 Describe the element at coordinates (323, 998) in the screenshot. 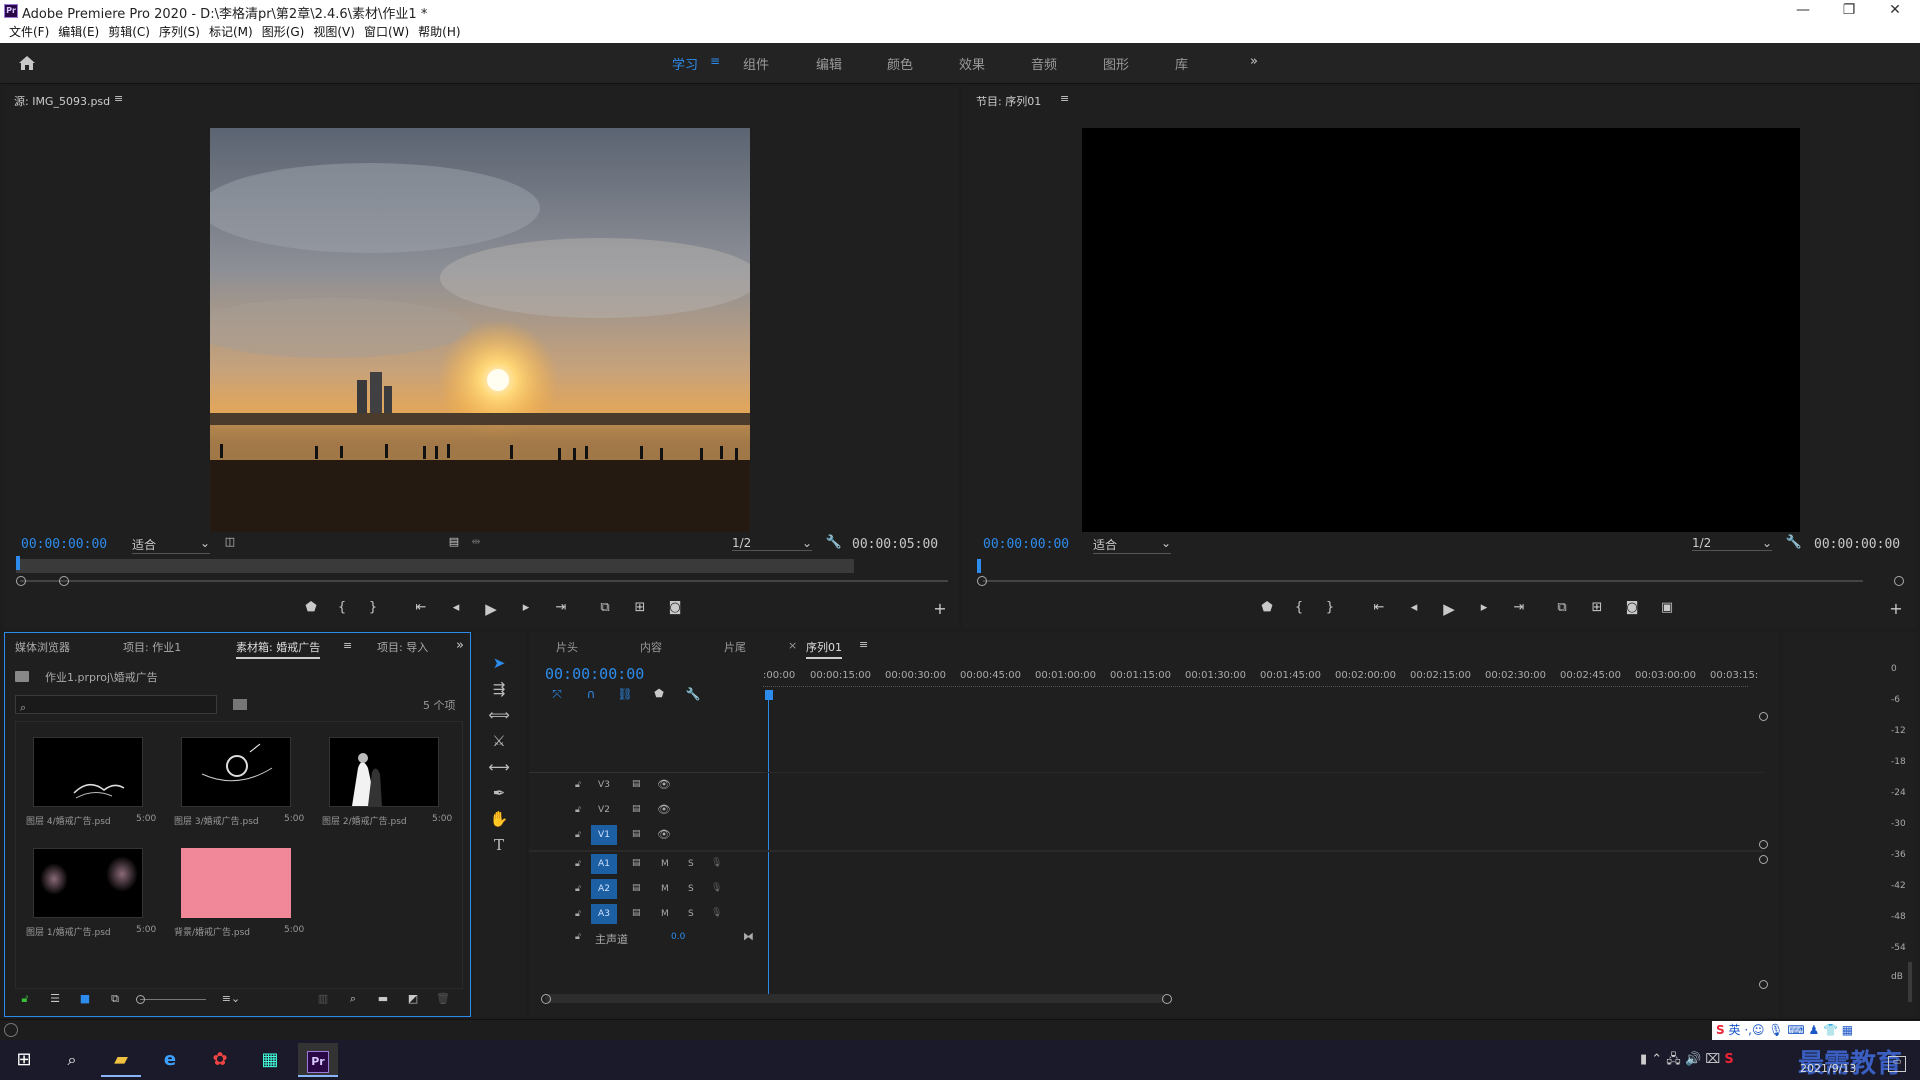

I see `automate-to-sequence-icon: ▥` at that location.